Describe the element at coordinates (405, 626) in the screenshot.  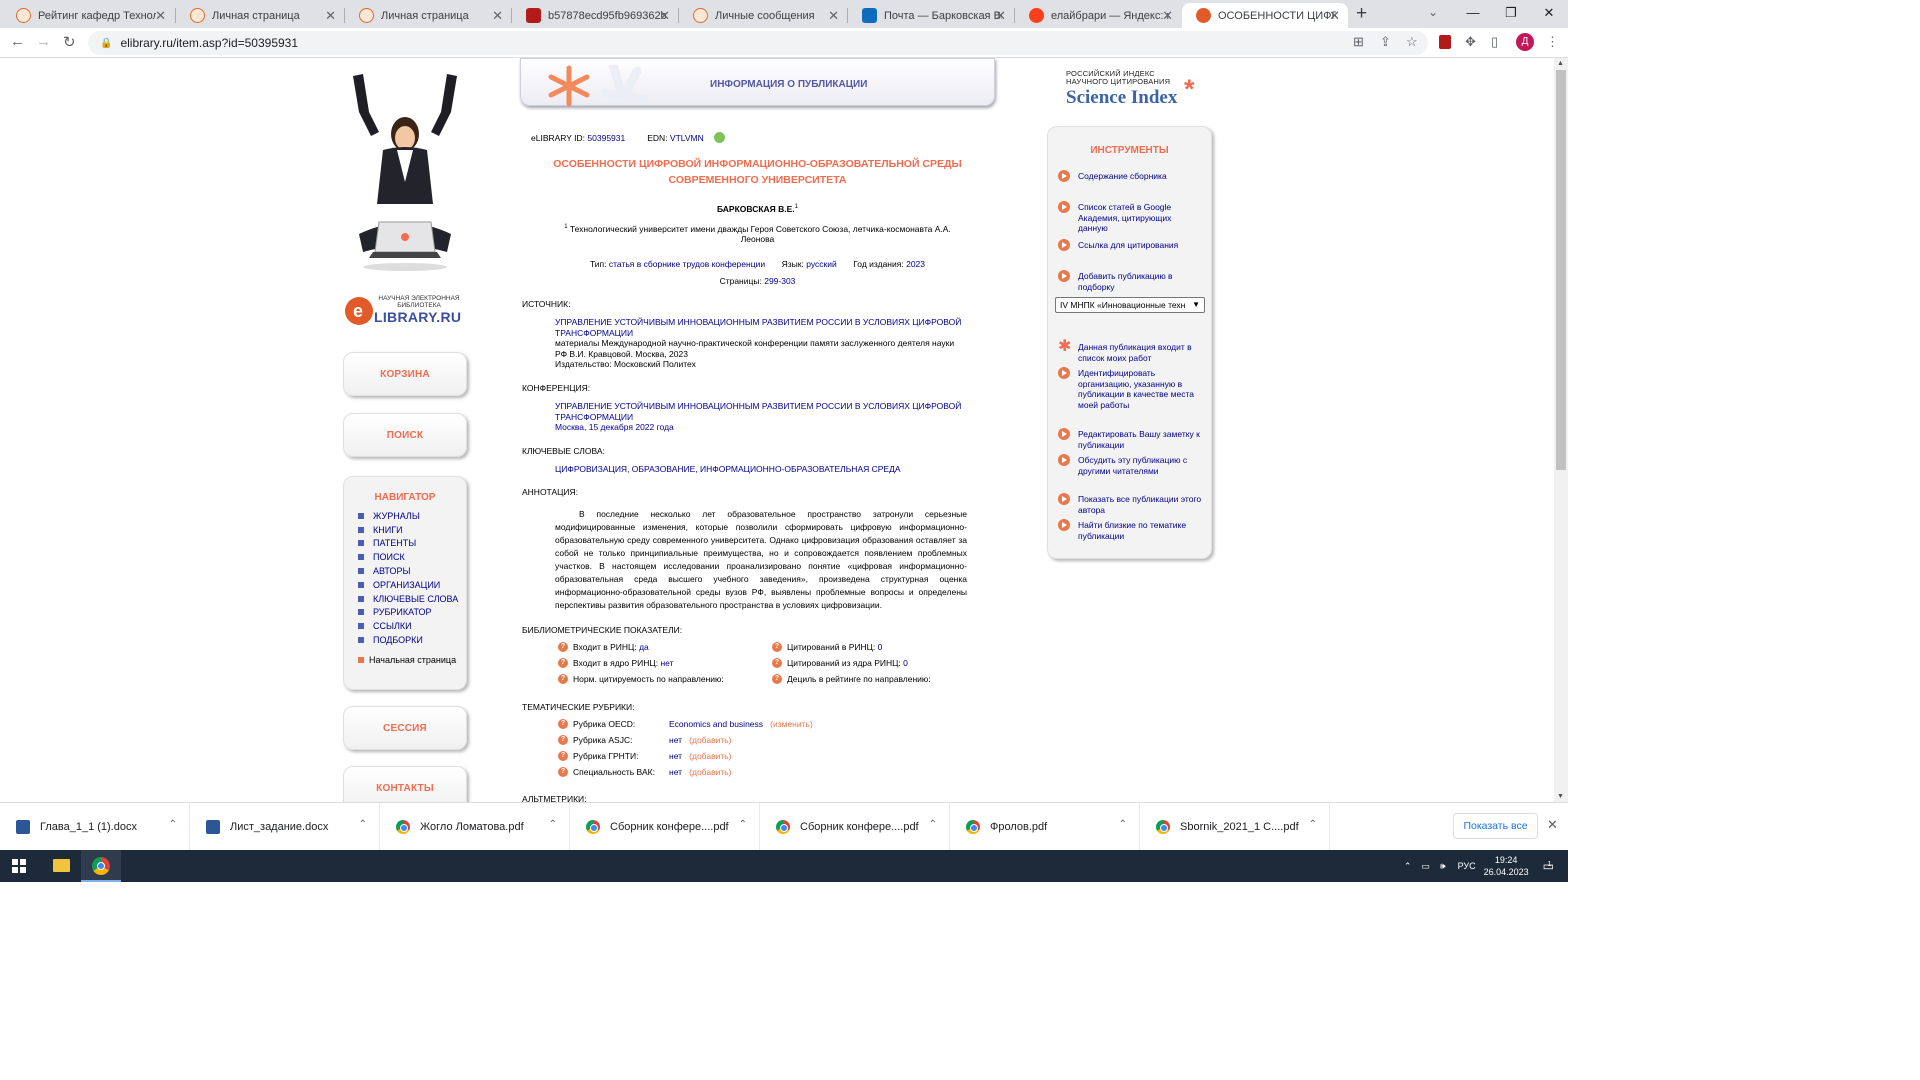
I see `nav-item-links: ССЫЛКИ` at that location.